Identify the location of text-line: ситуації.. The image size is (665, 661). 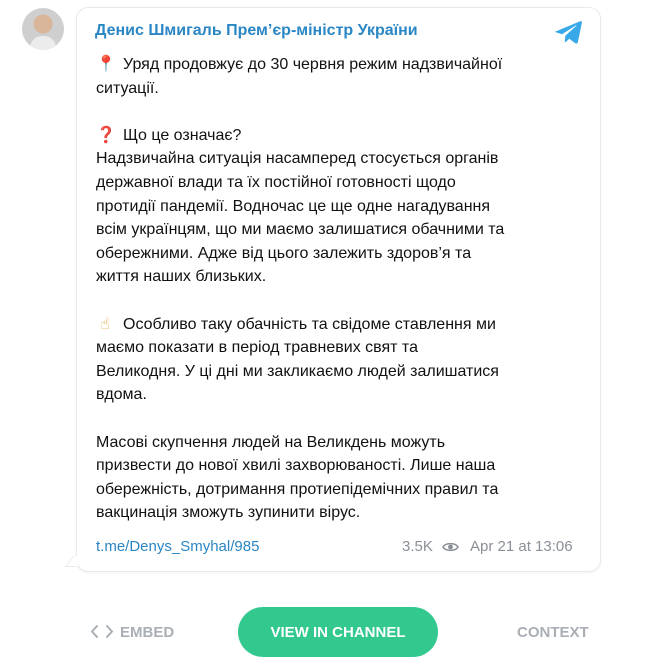
(127, 88).